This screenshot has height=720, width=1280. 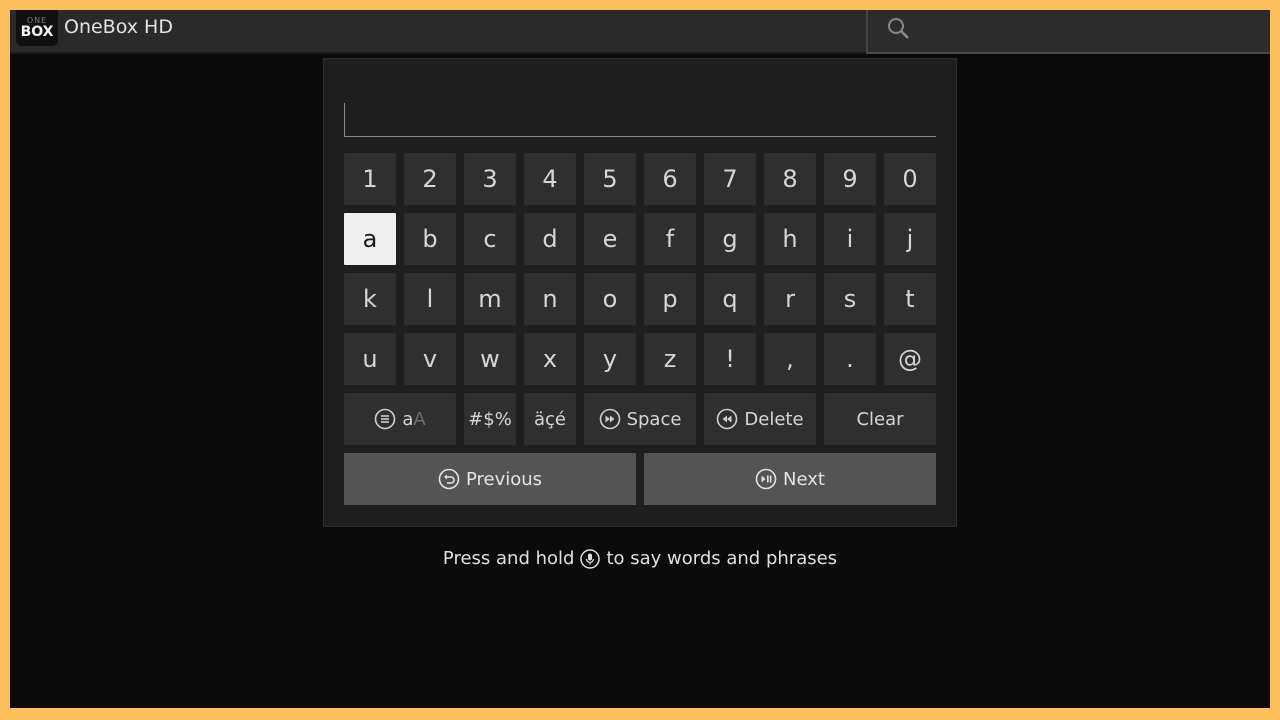 What do you see at coordinates (850, 239) in the screenshot?
I see `key-i: i` at bounding box center [850, 239].